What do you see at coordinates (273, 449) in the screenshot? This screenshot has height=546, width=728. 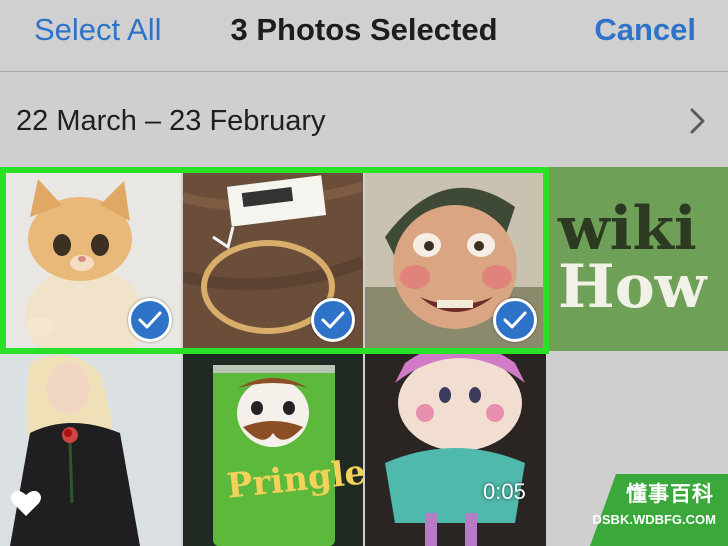 I see `photo-thumbnail-pringles: Pringles` at bounding box center [273, 449].